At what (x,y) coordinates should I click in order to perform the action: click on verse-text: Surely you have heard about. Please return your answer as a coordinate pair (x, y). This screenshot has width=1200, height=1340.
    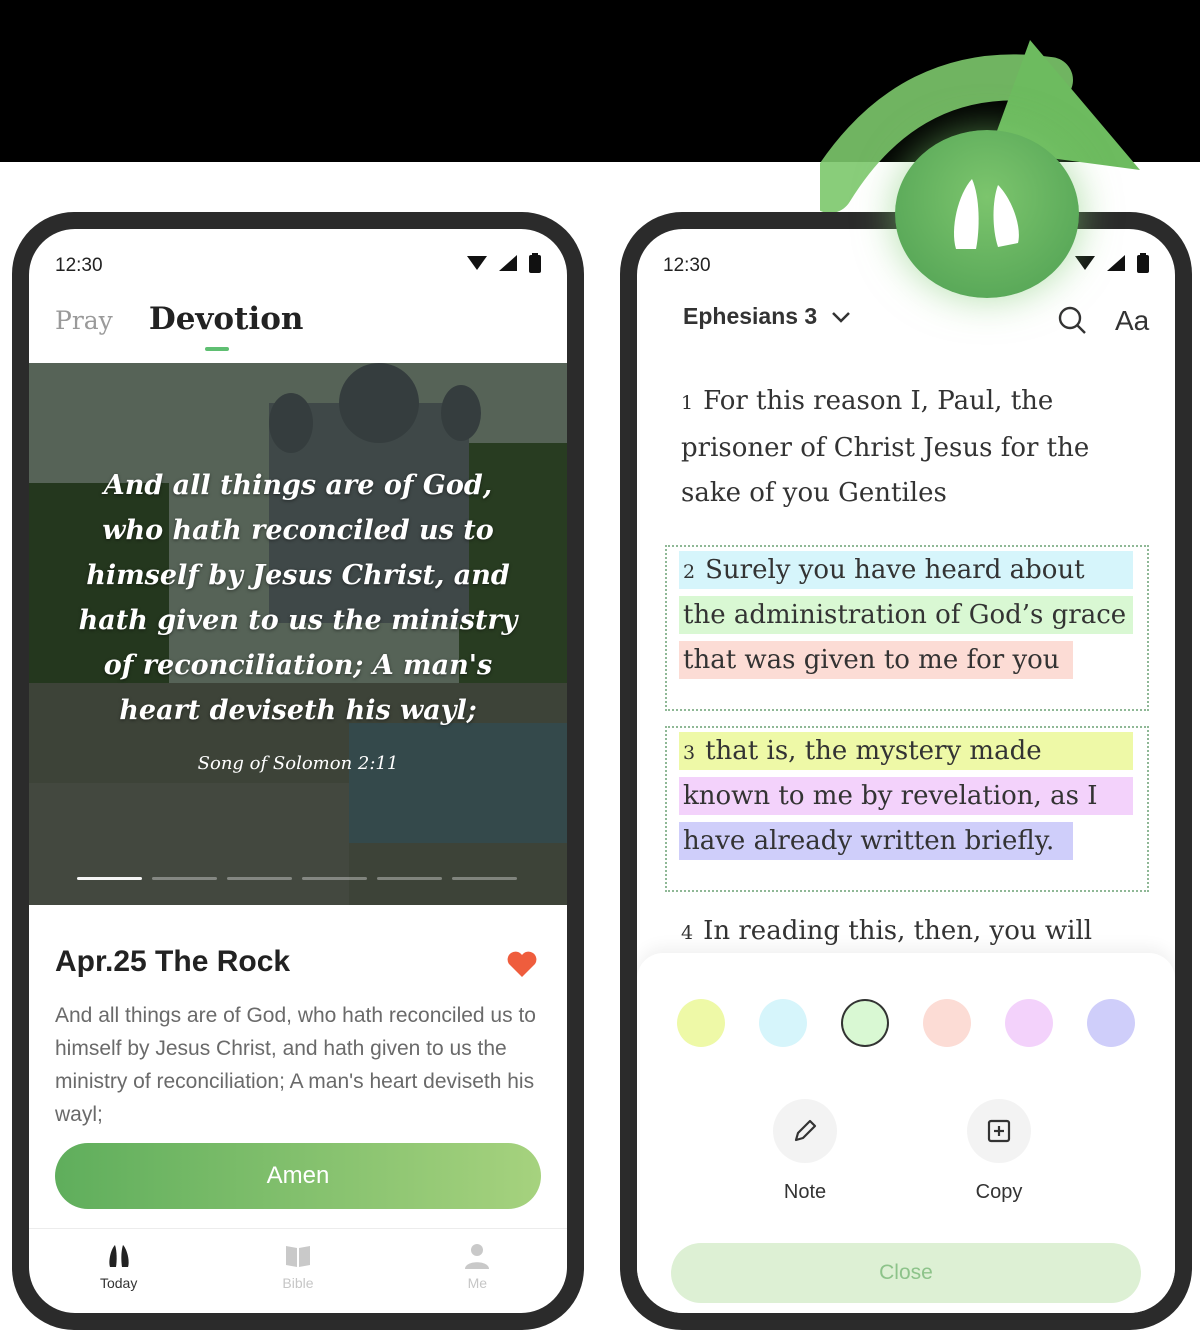
    Looking at the image, I should click on (895, 570).